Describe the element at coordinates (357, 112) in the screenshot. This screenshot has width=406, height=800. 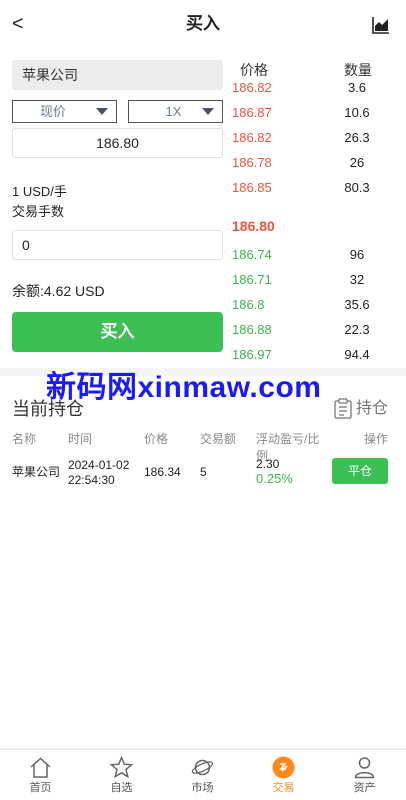
I see `ask-qty: 10.6` at that location.